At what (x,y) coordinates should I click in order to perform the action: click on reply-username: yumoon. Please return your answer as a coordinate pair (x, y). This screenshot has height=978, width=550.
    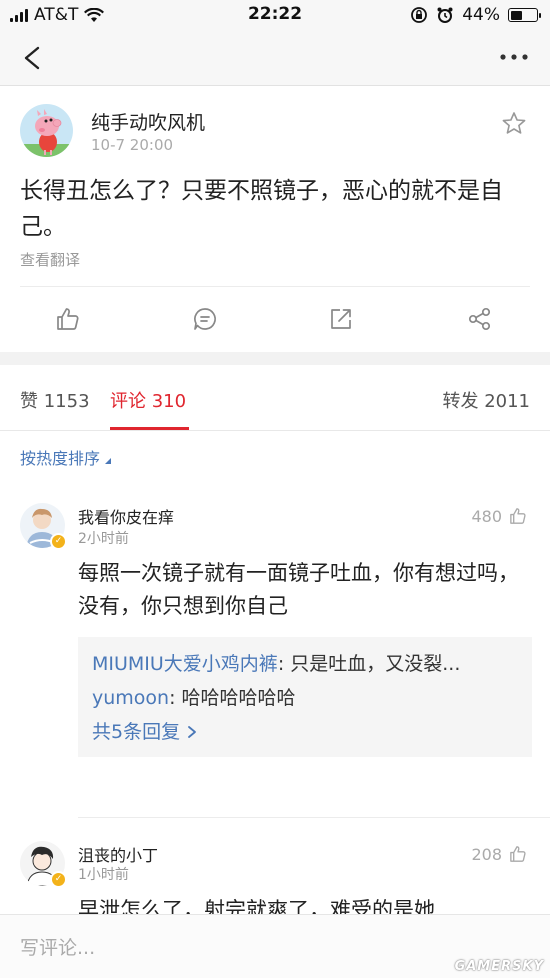
    Looking at the image, I should click on (130, 698).